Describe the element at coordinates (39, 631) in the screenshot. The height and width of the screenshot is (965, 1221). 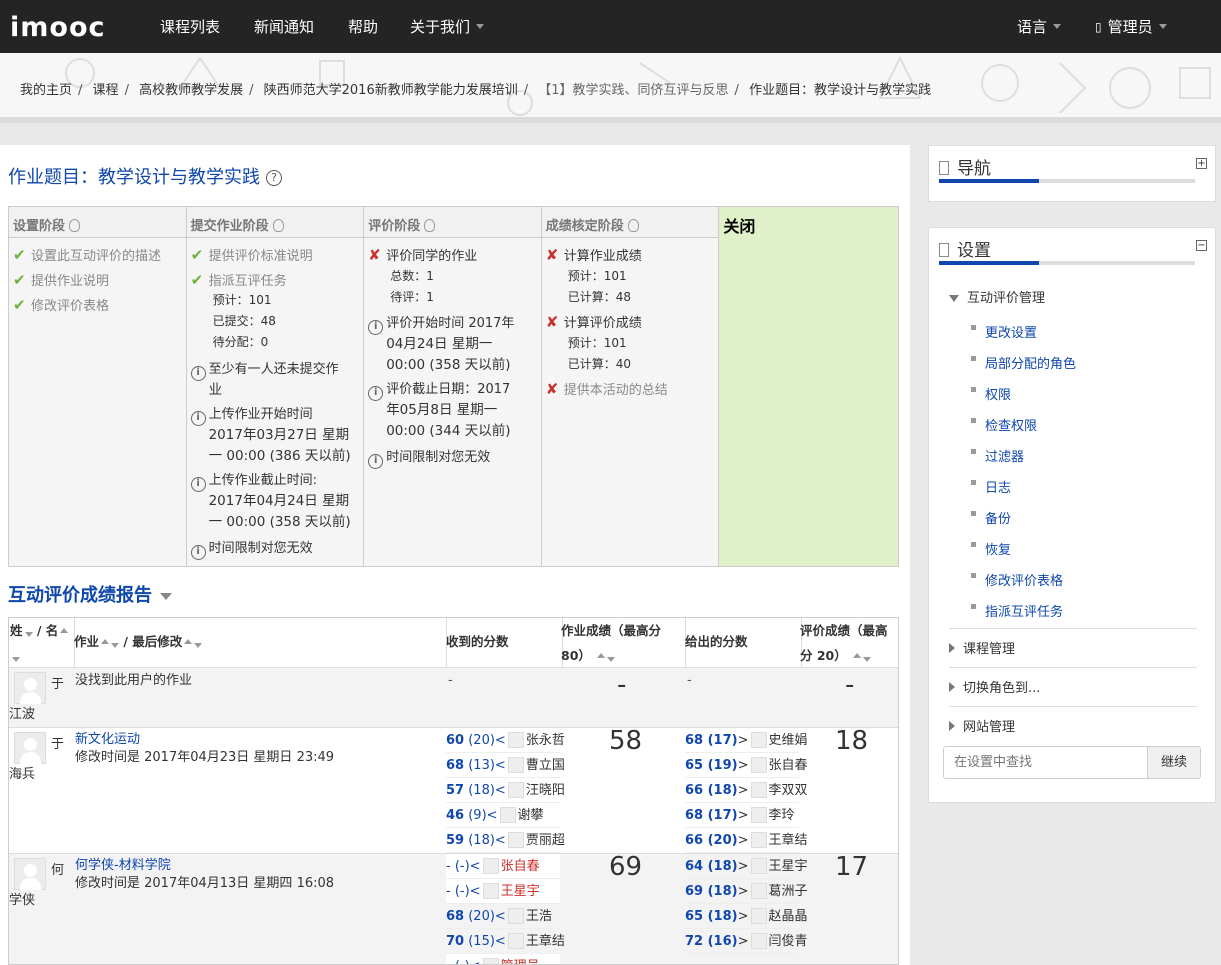
I see `sort-surname: 姓 / 名` at that location.